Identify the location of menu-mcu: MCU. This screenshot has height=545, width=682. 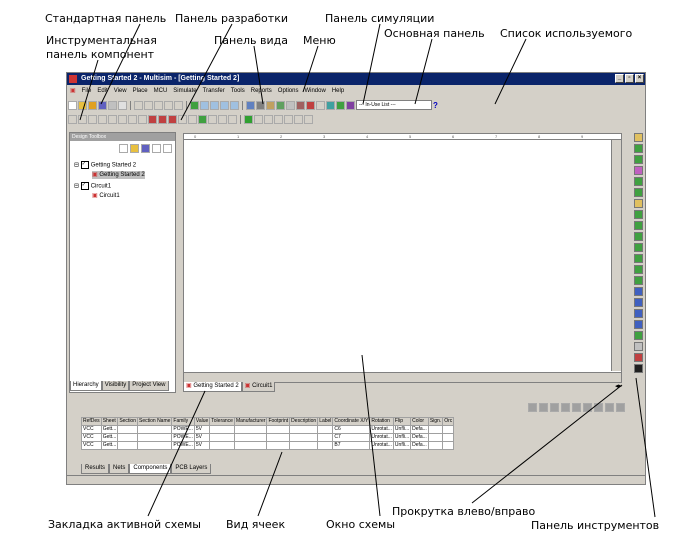
(161, 91).